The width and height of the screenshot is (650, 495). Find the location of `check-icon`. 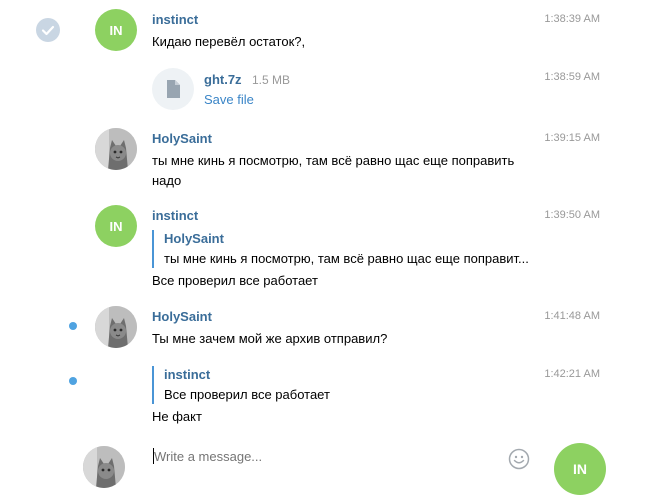

check-icon is located at coordinates (48, 30).